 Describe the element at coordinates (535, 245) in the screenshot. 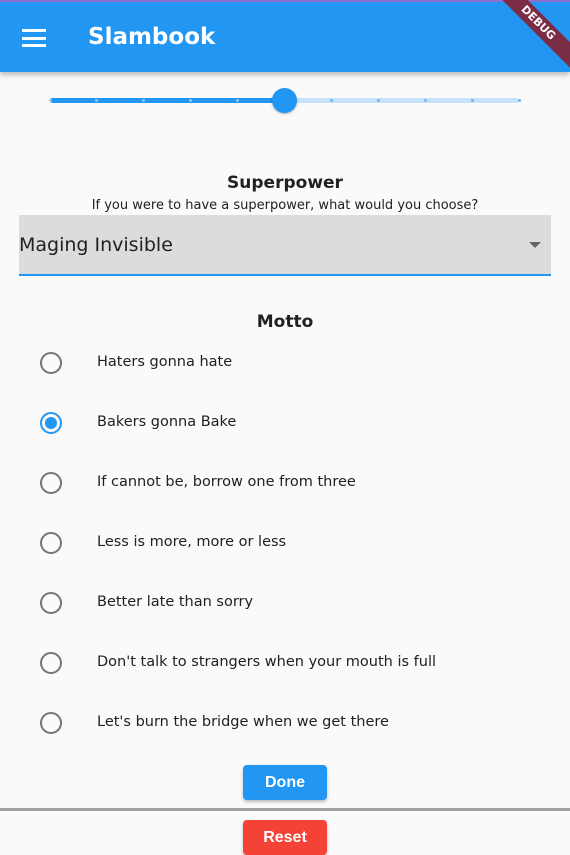

I see `dropdown-arrow-icon` at that location.